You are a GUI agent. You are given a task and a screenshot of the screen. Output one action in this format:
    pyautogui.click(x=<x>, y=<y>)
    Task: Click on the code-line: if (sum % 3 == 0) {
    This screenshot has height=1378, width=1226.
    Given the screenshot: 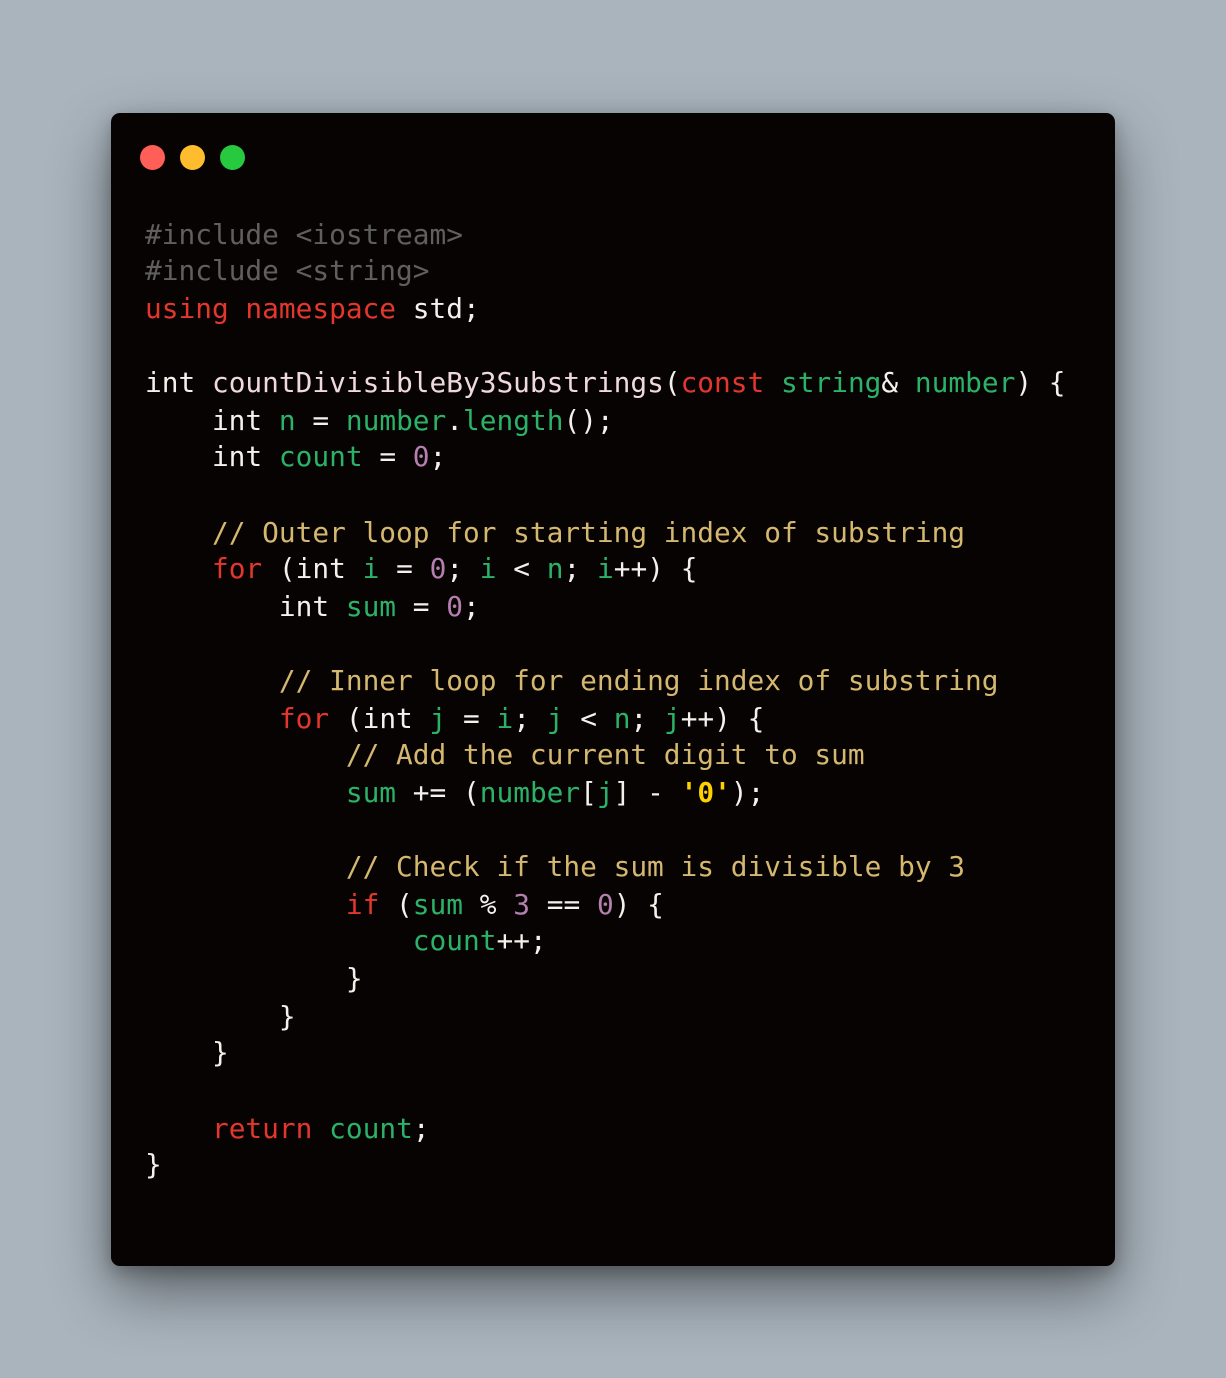 What is the action you would take?
    pyautogui.click(x=404, y=905)
    